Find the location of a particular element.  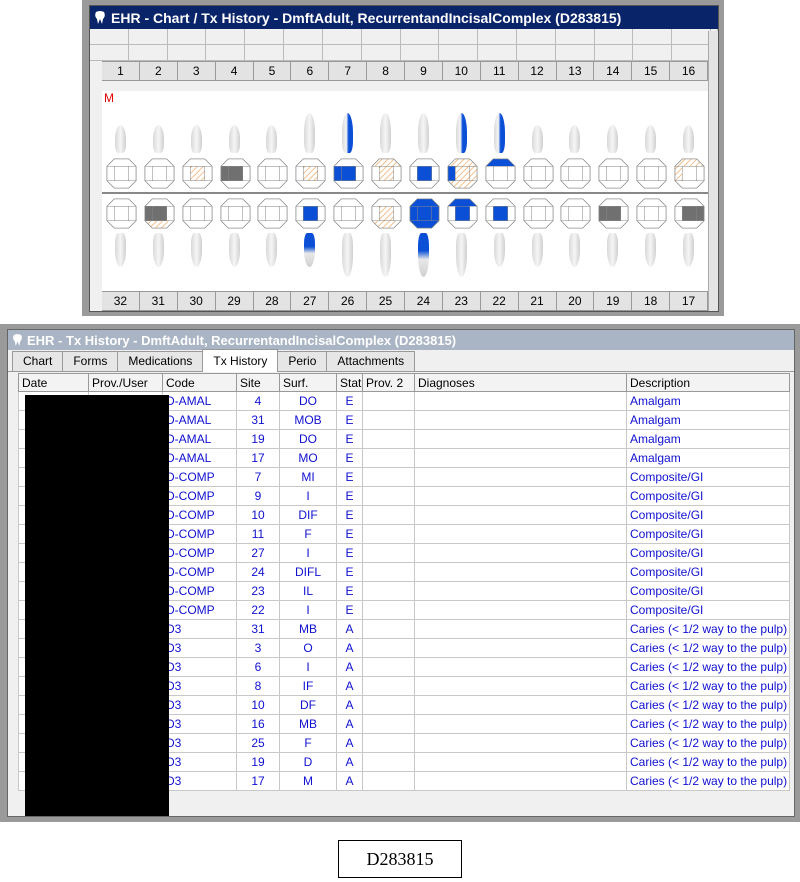

tooth-number: 14 is located at coordinates (613, 71).